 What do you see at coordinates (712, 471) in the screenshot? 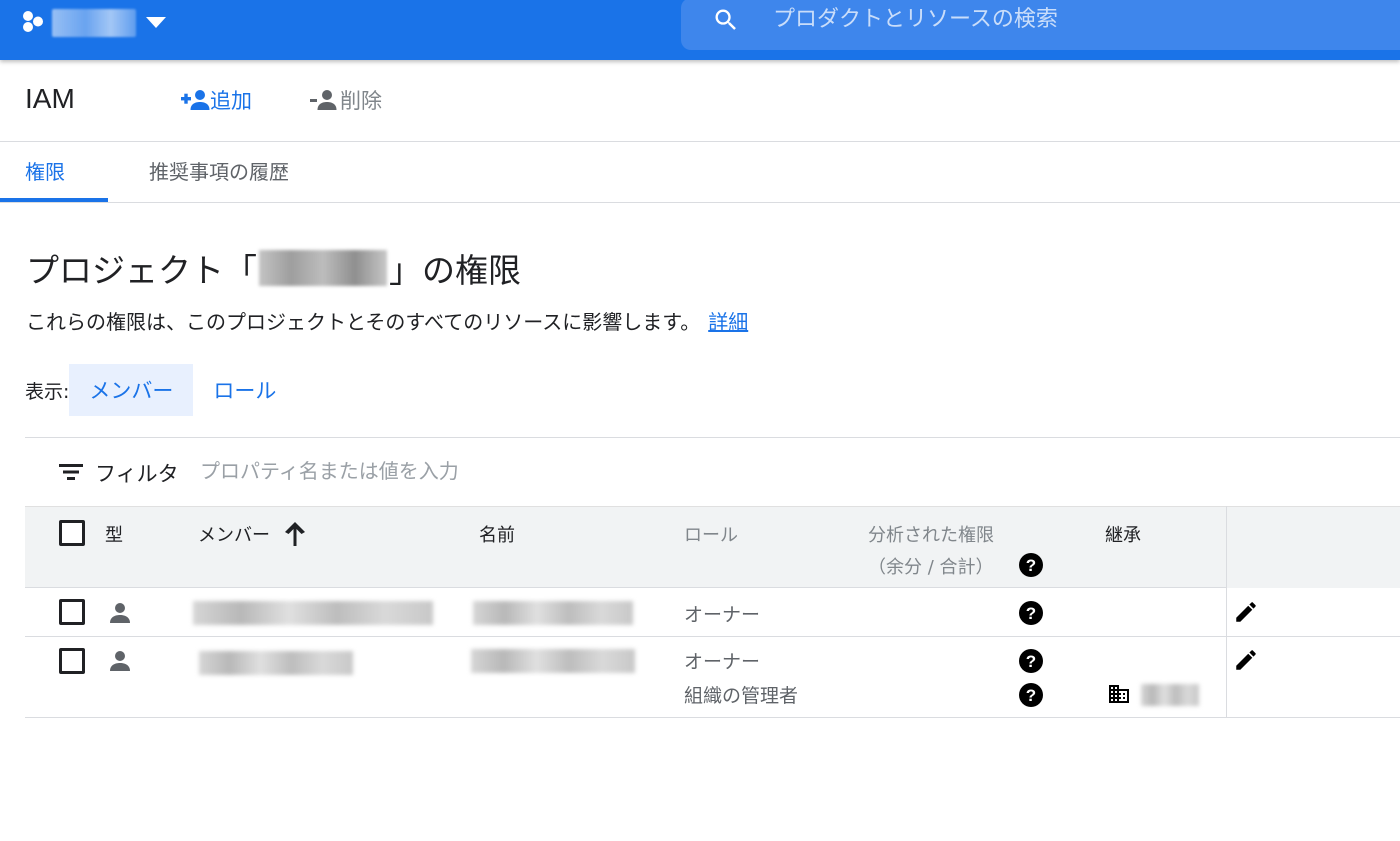
I see `filter-bar: フィルタ` at bounding box center [712, 471].